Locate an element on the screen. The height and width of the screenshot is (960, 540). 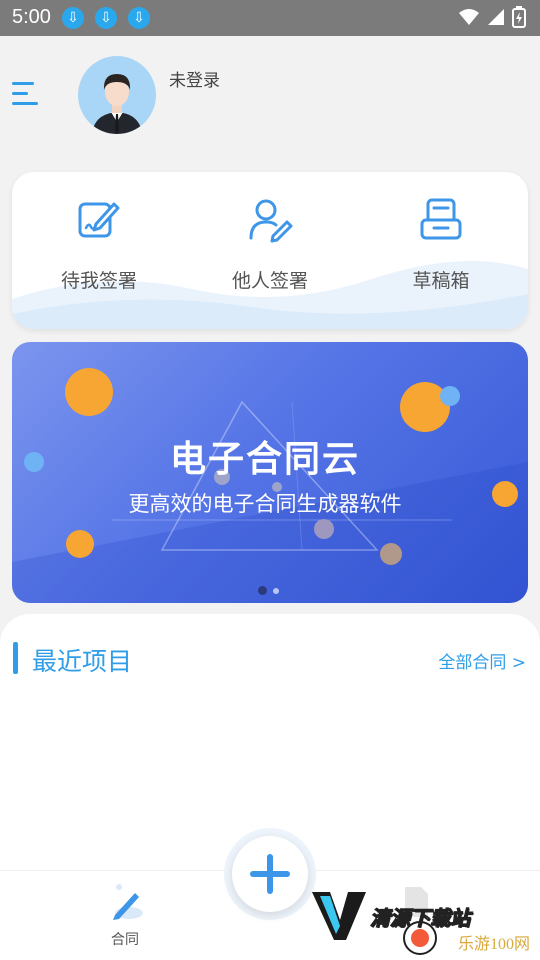
status-bar: 5:00 ⇩ ⇩ ⇩ is located at coordinates (270, 18).